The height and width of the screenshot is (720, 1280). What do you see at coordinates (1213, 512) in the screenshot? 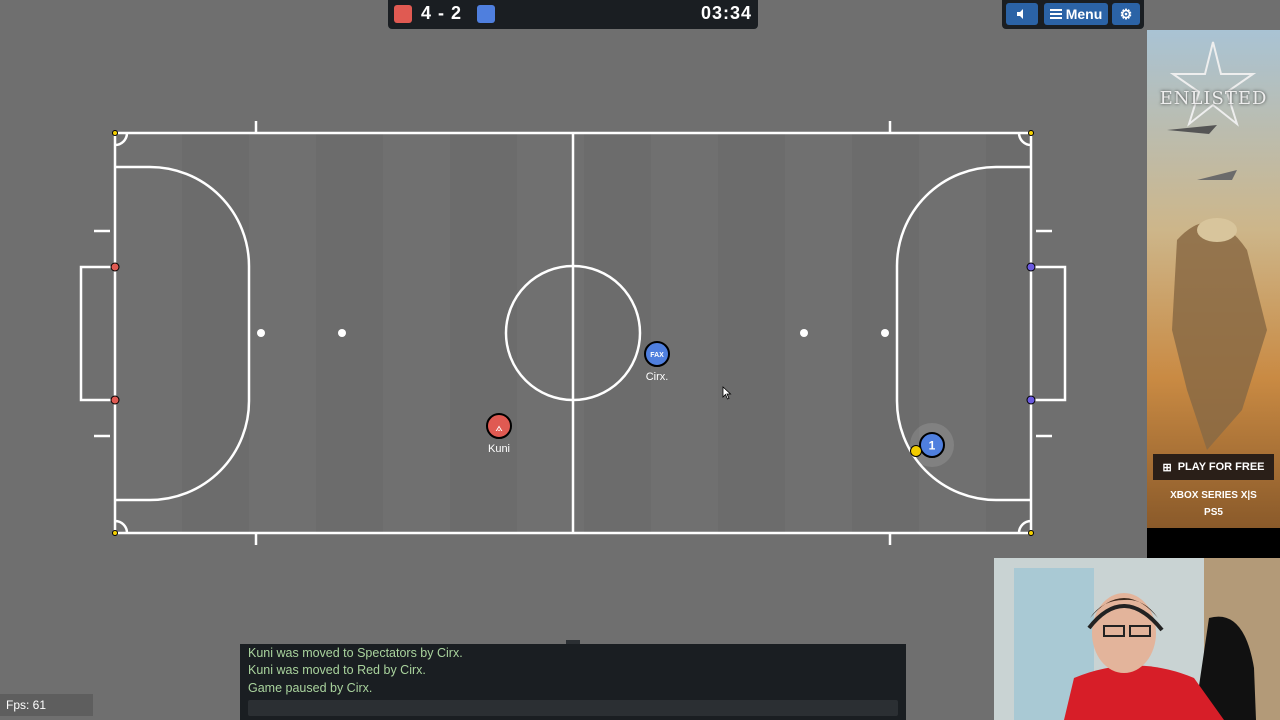
I see `ad-platform-ps: PS5` at bounding box center [1213, 512].